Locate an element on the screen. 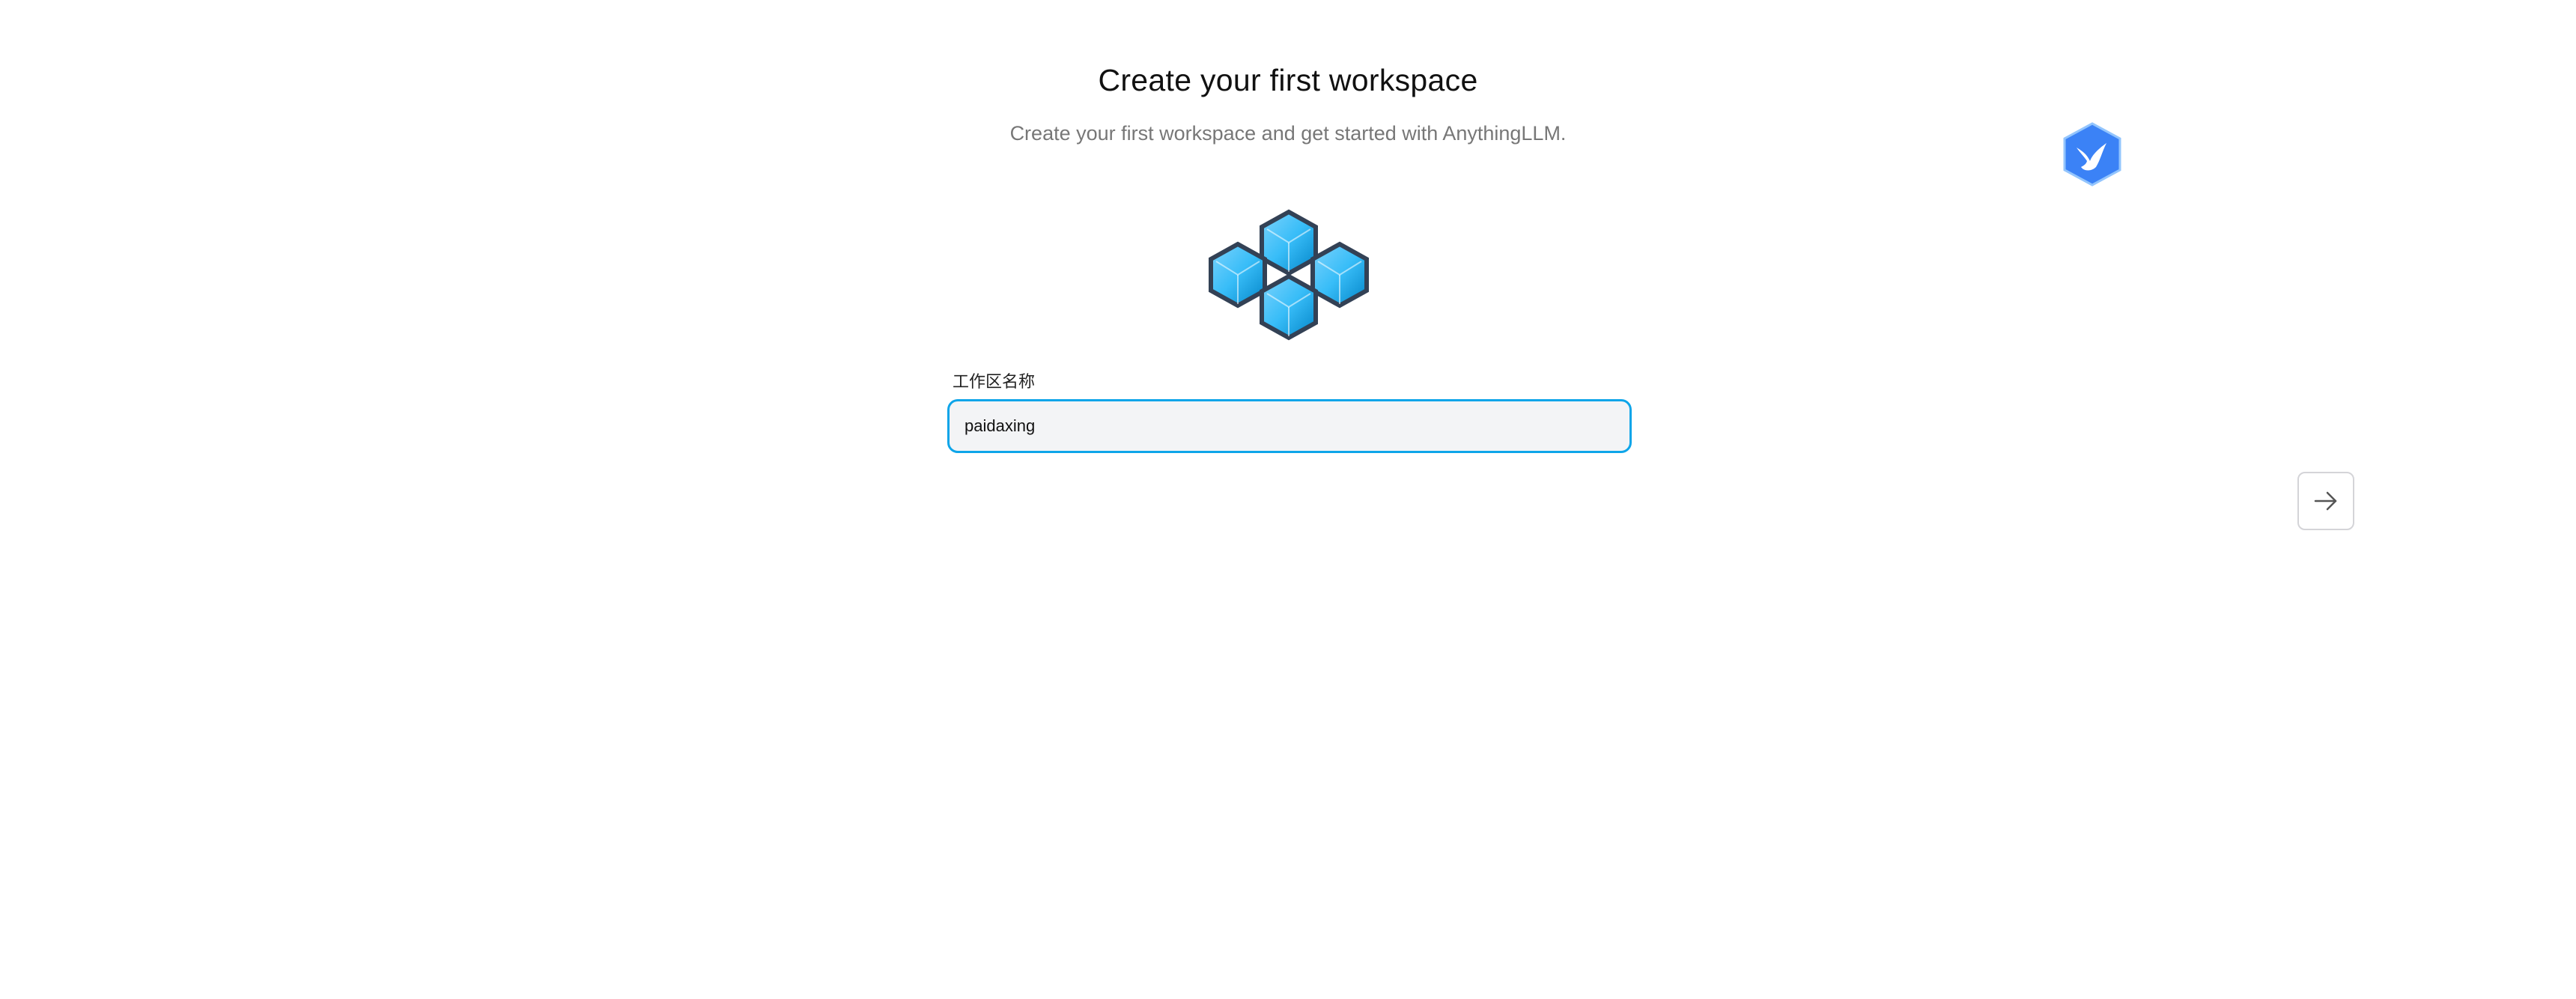 The image size is (2576, 999). workspace-name-input is located at coordinates (1289, 426).